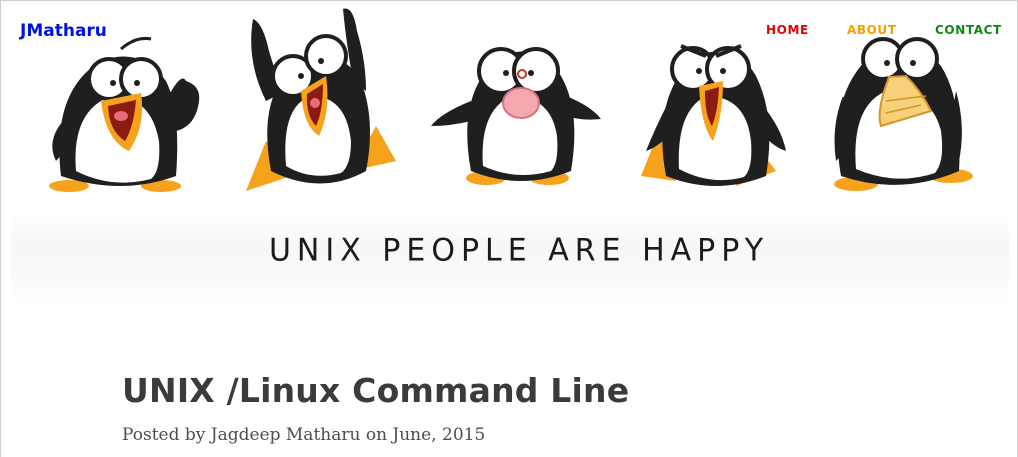 This screenshot has width=1018, height=457. What do you see at coordinates (519, 250) in the screenshot?
I see `banner-slogan: UNIX PEOPLE ARE HAPPY` at bounding box center [519, 250].